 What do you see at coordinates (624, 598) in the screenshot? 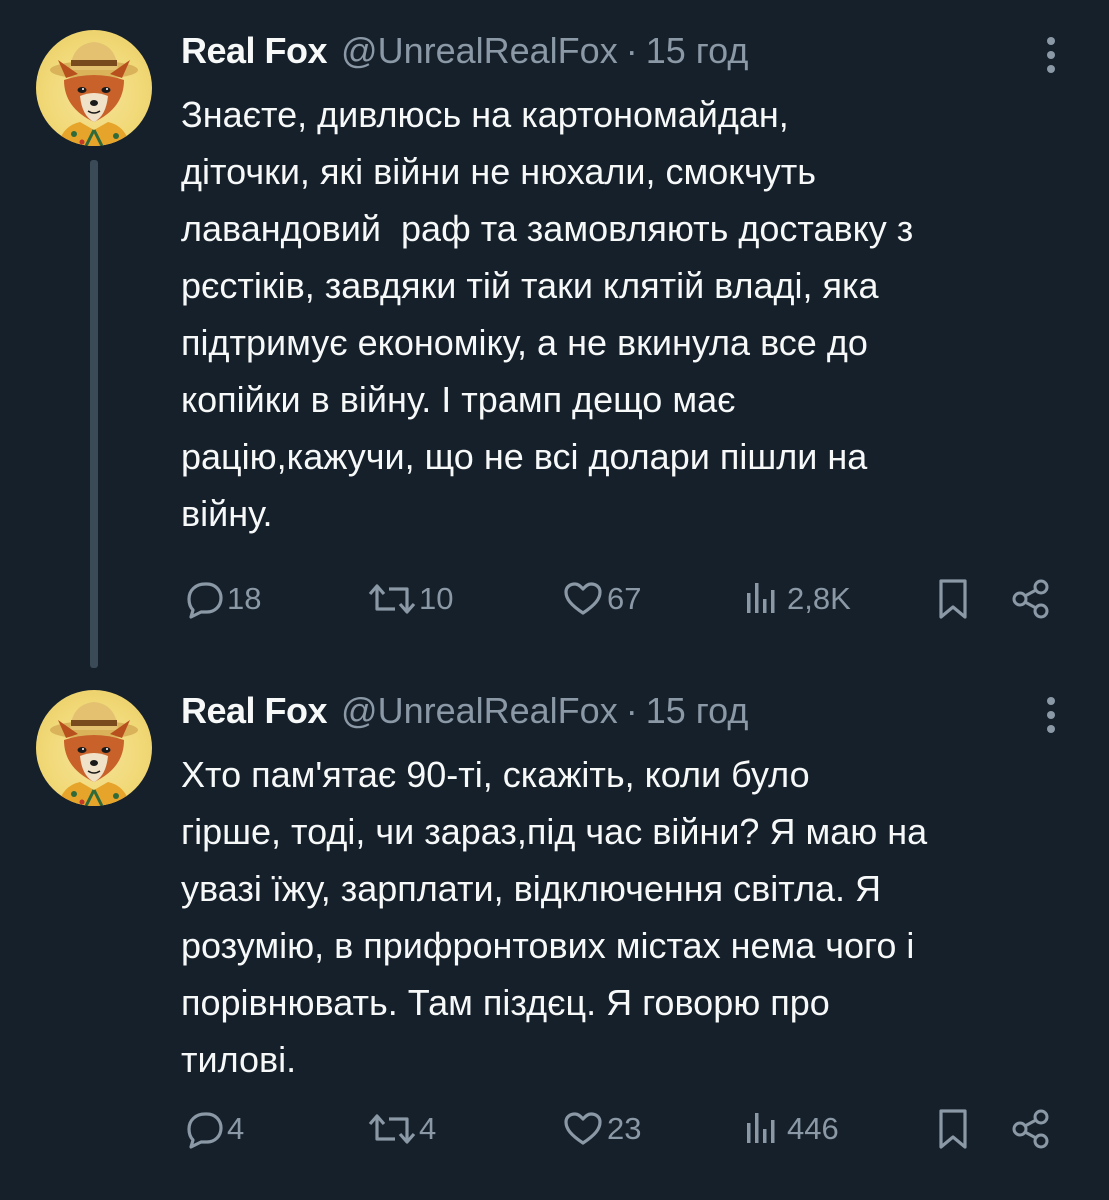
I see `like-count: 67` at bounding box center [624, 598].